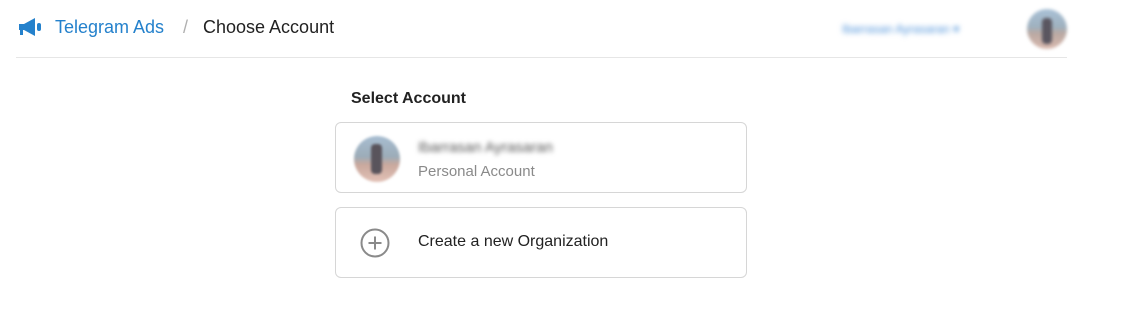  Describe the element at coordinates (896, 29) in the screenshot. I see `user-name: Ibarrasan Ayrasaran` at that location.